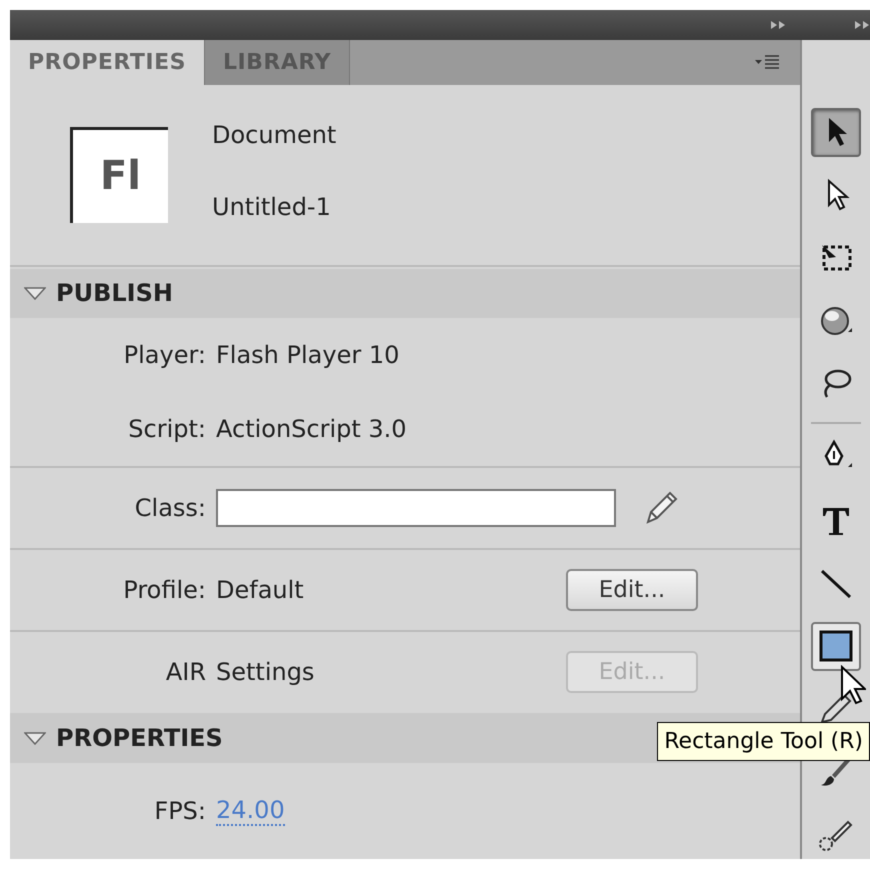 This screenshot has width=870, height=869. I want to click on document-type: Document, so click(274, 134).